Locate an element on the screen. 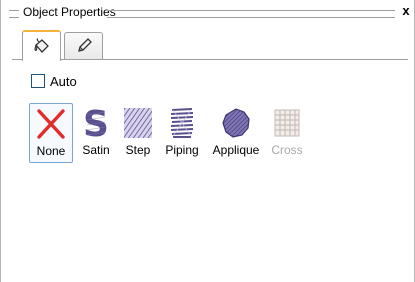  tab-divider is located at coordinates (210, 59).